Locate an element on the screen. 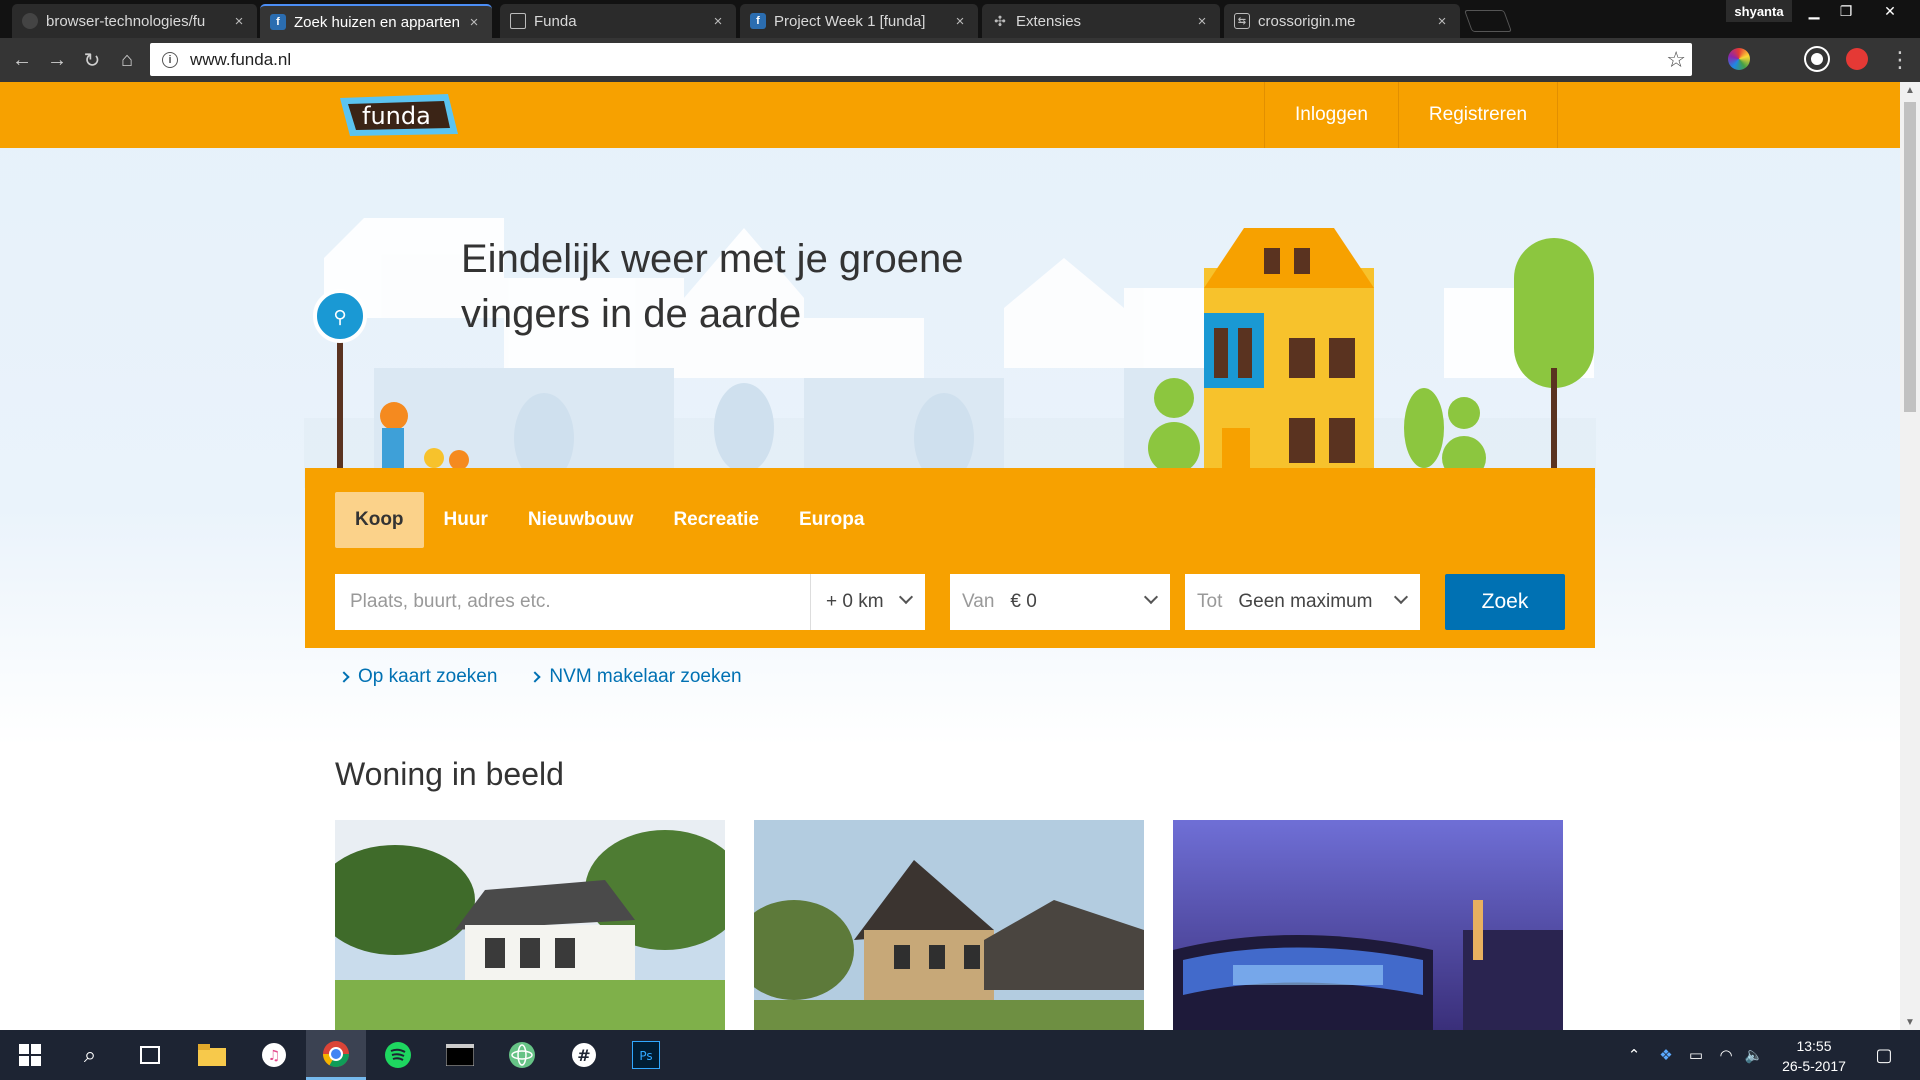 The height and width of the screenshot is (1080, 1920). tab-huur: Huur is located at coordinates (466, 520).